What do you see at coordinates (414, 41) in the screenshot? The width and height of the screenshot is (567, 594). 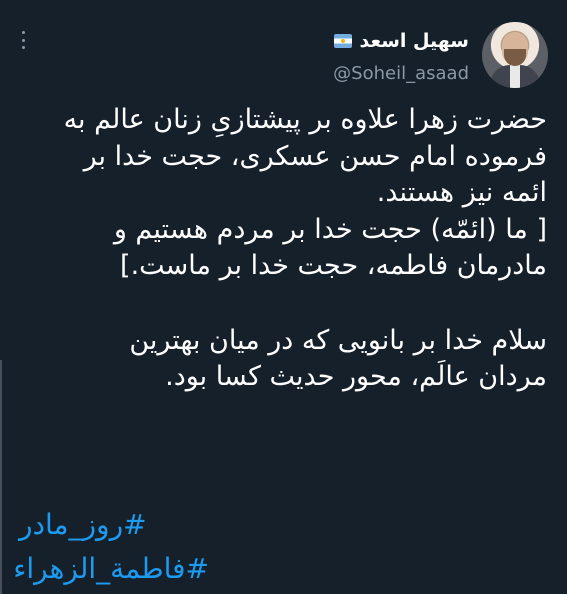 I see `display-name: سهیل اسعد` at bounding box center [414, 41].